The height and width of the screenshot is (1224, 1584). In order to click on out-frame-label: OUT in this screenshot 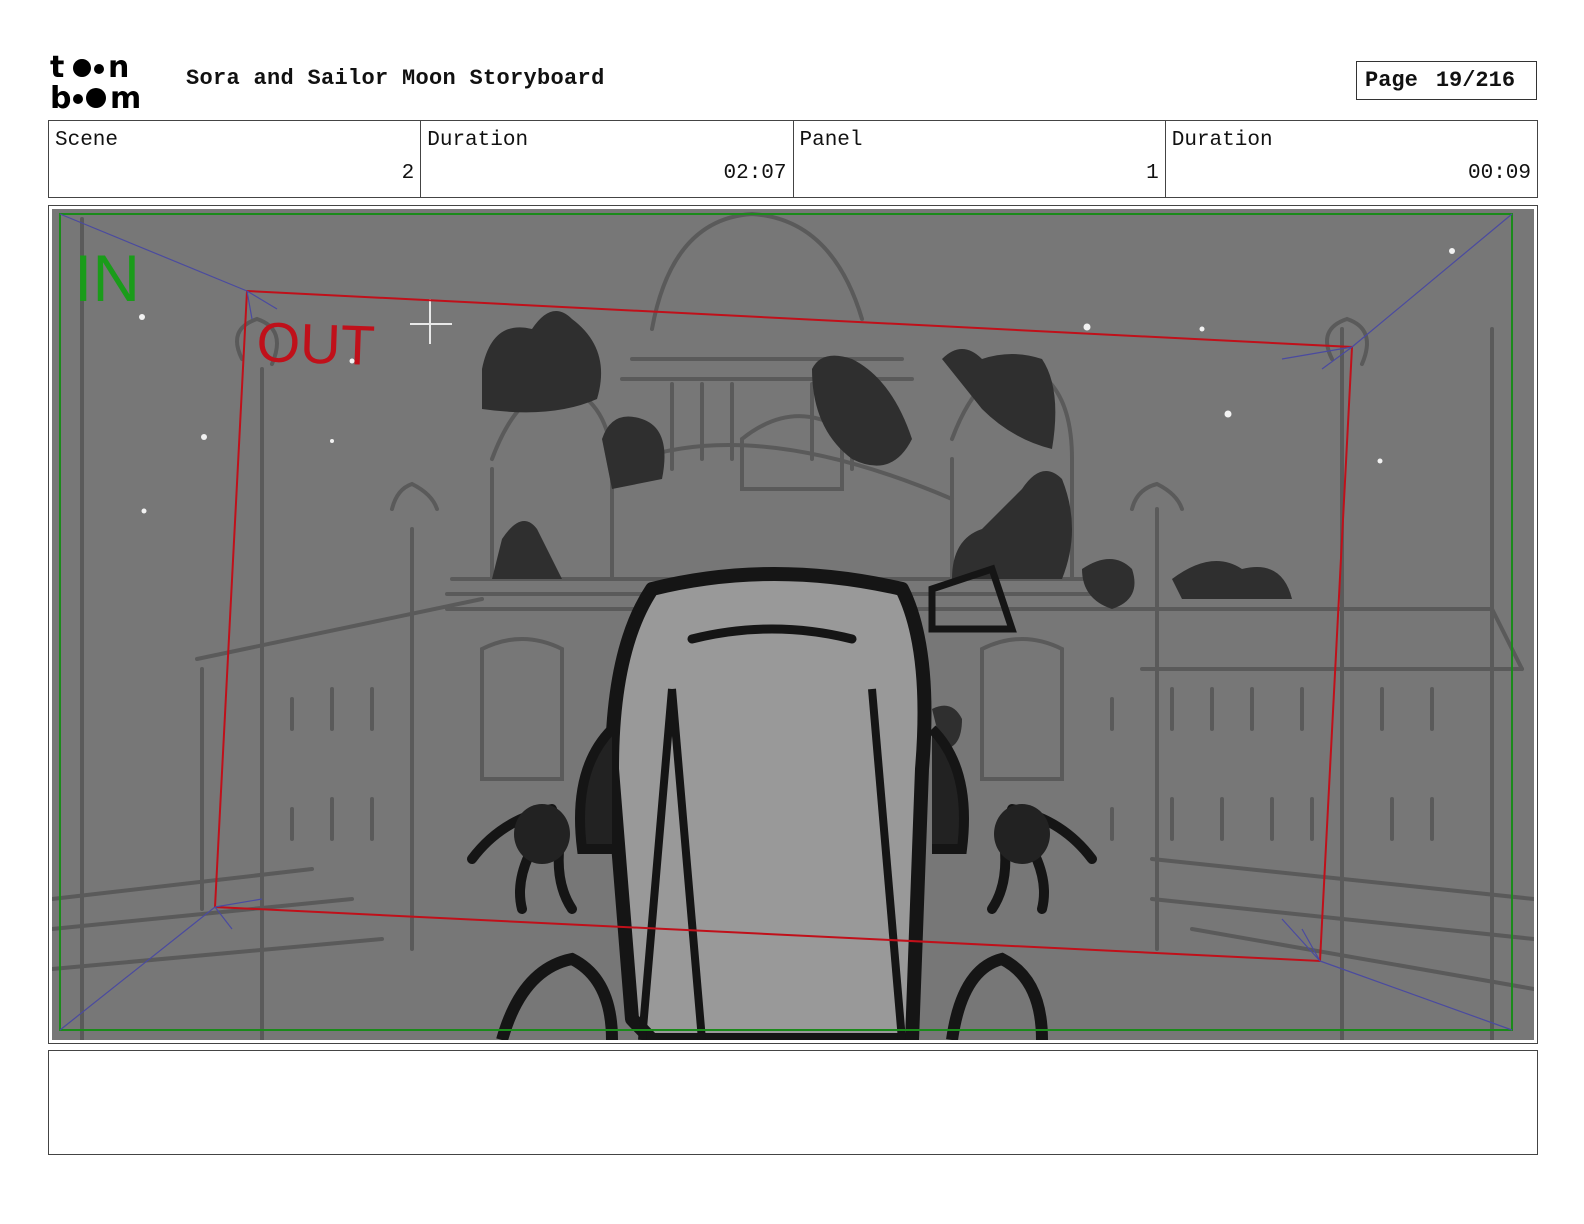, I will do `click(316, 343)`.